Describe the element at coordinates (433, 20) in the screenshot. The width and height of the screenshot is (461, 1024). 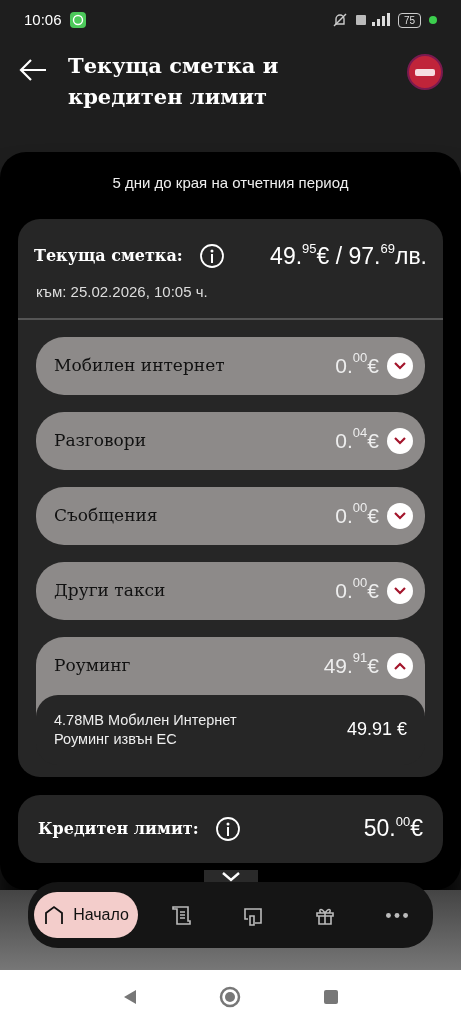
I see `status-dot-icon` at that location.